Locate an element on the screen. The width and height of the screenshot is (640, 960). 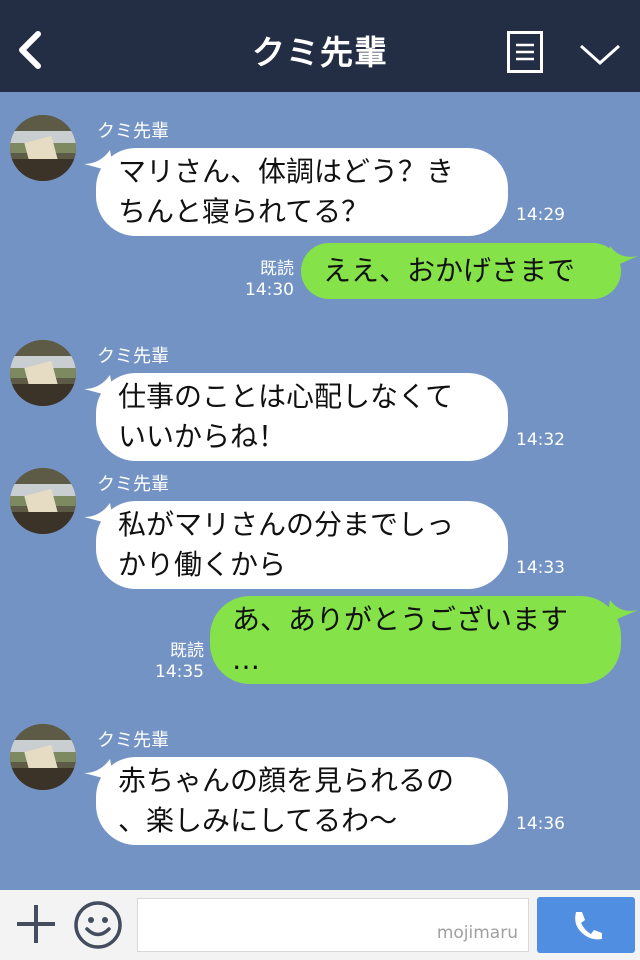
phone-icon is located at coordinates (588, 926).